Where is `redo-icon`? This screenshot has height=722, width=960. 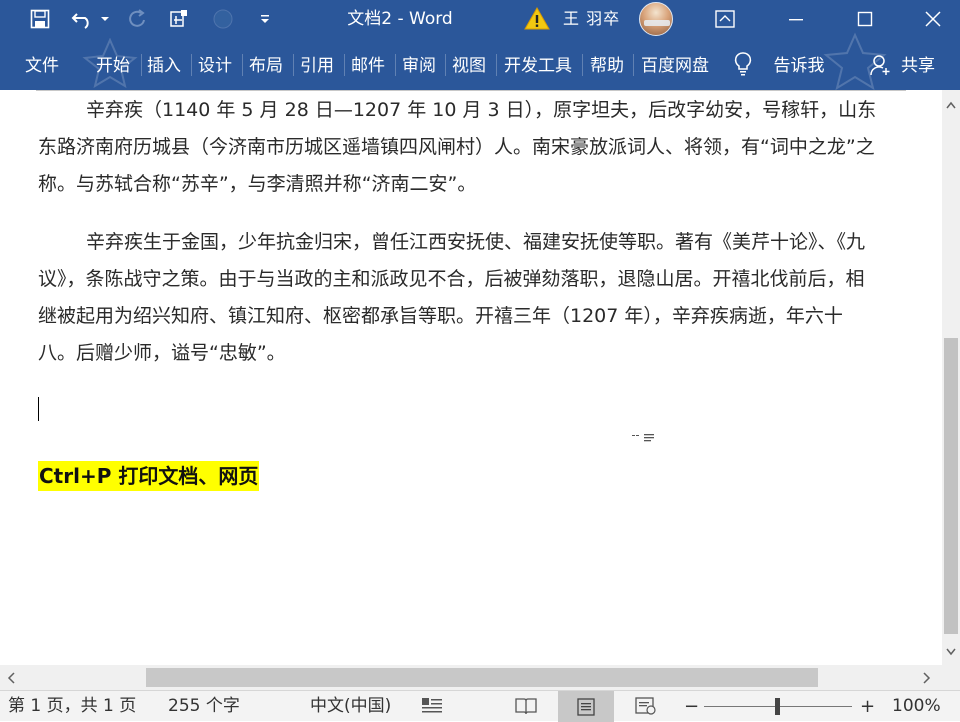 redo-icon is located at coordinates (137, 19).